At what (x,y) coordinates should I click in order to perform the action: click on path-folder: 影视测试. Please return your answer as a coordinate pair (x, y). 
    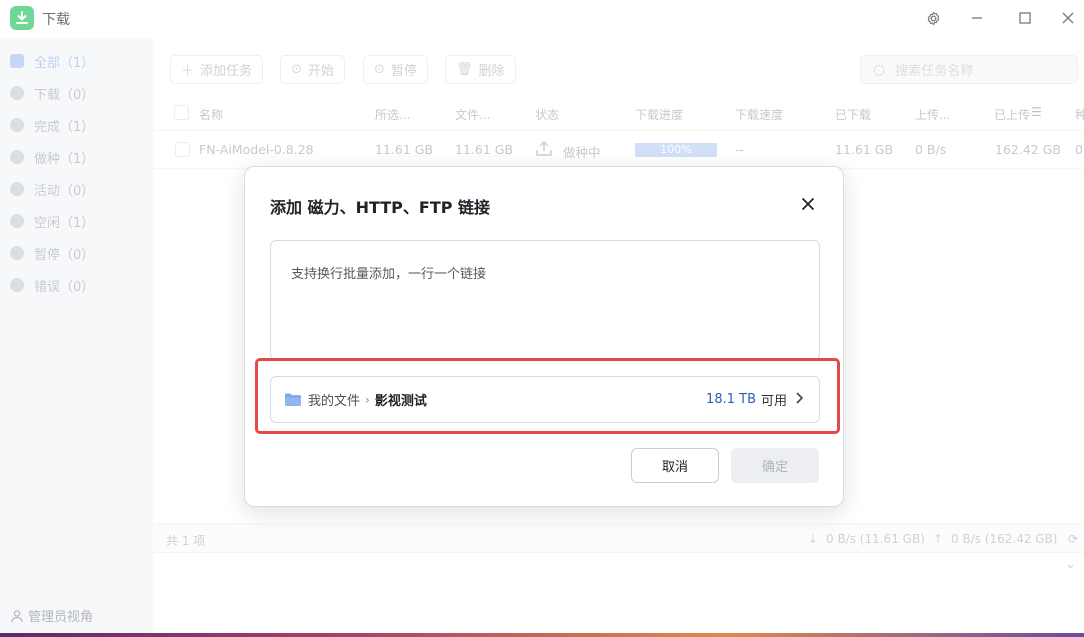
    Looking at the image, I should click on (400, 401).